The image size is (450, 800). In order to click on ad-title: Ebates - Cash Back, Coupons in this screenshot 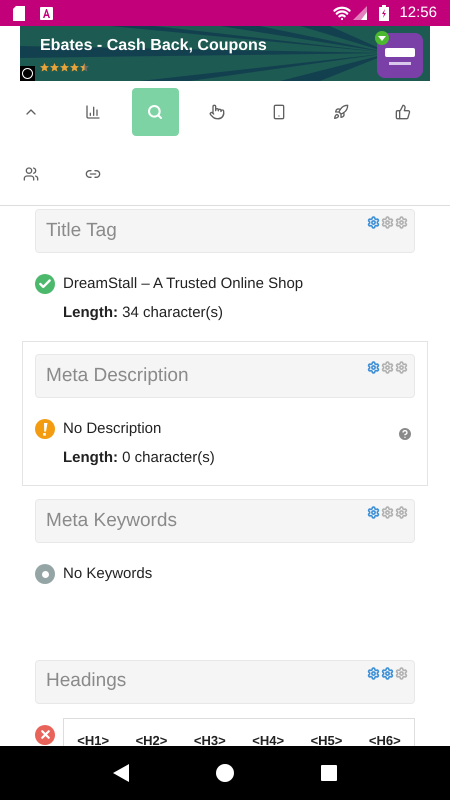, I will do `click(153, 46)`.